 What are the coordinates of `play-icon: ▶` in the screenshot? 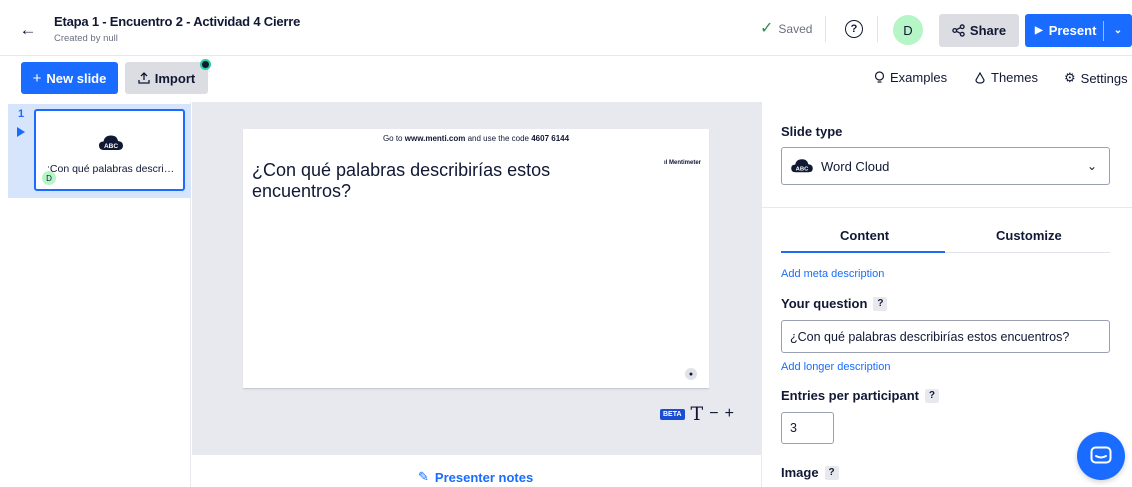 It's located at (1039, 30).